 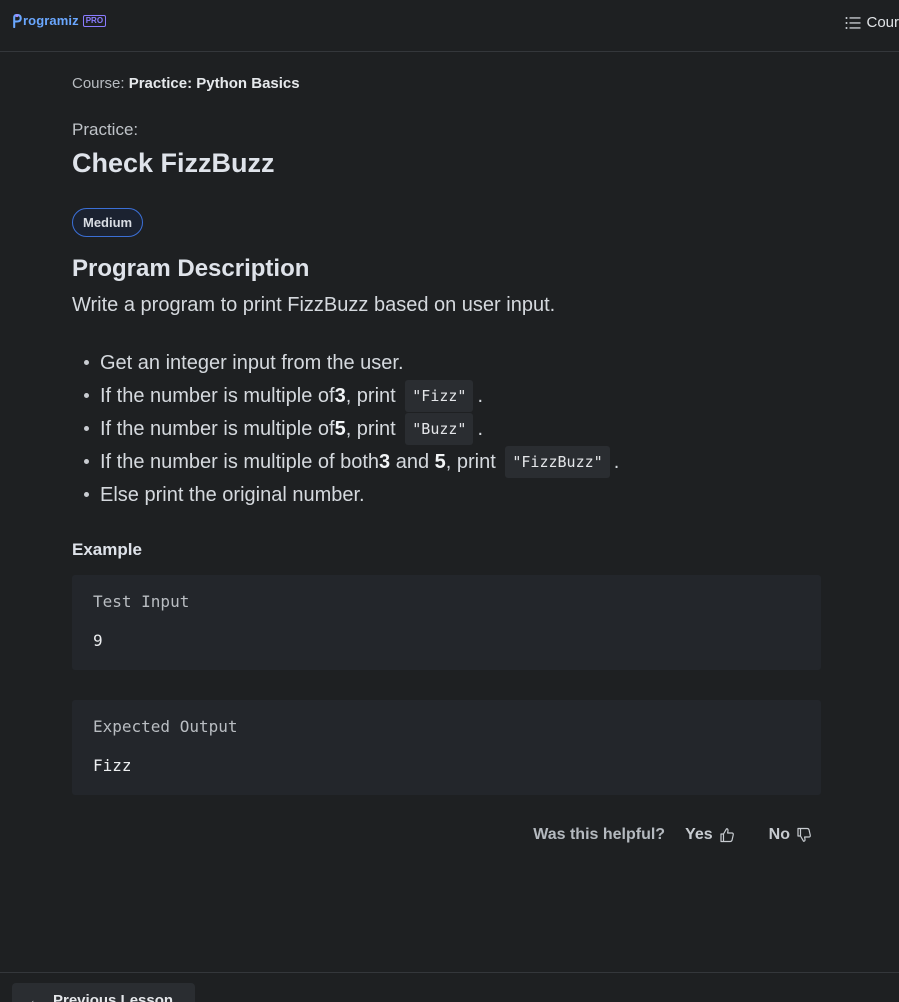 I want to click on feedback-yes-label: Yes, so click(x=699, y=834).